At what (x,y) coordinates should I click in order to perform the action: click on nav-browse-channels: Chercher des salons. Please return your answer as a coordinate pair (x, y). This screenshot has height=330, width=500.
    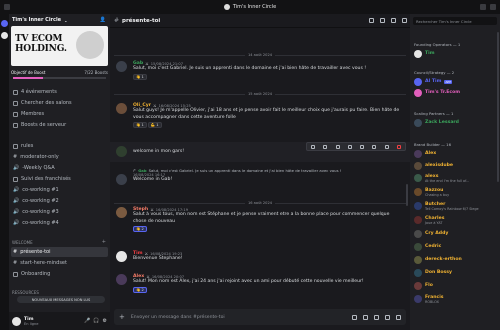
    Looking at the image, I should click on (59, 103).